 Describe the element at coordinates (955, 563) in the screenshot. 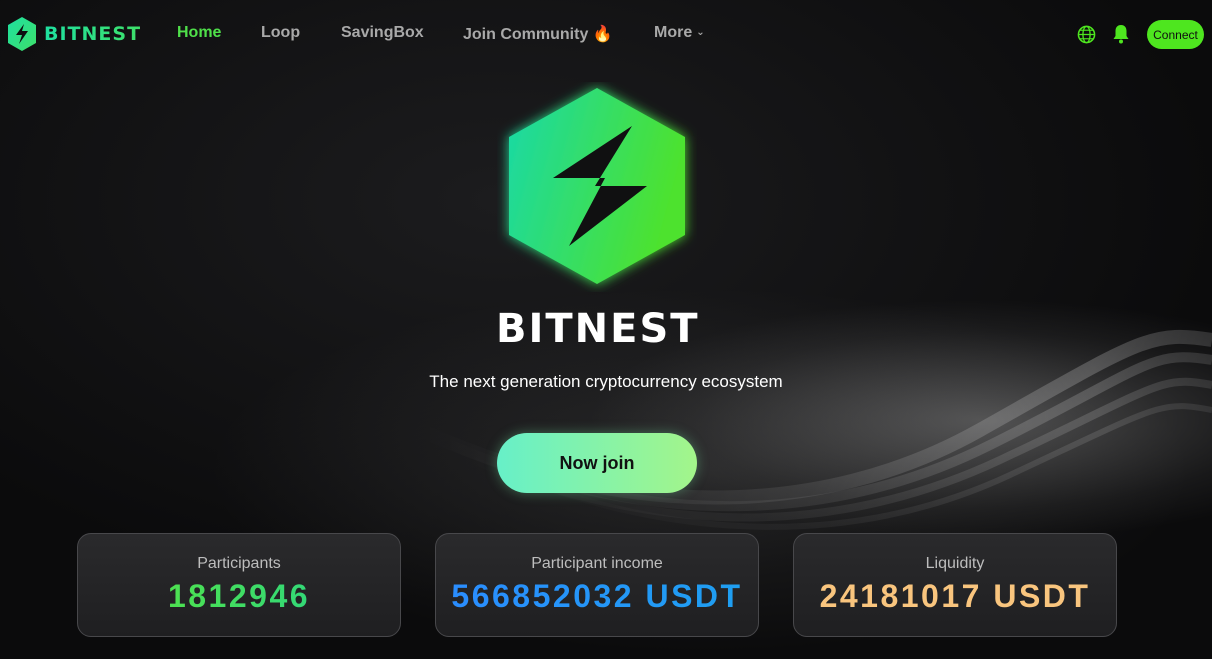

I see `stat-label: Liquidity` at that location.